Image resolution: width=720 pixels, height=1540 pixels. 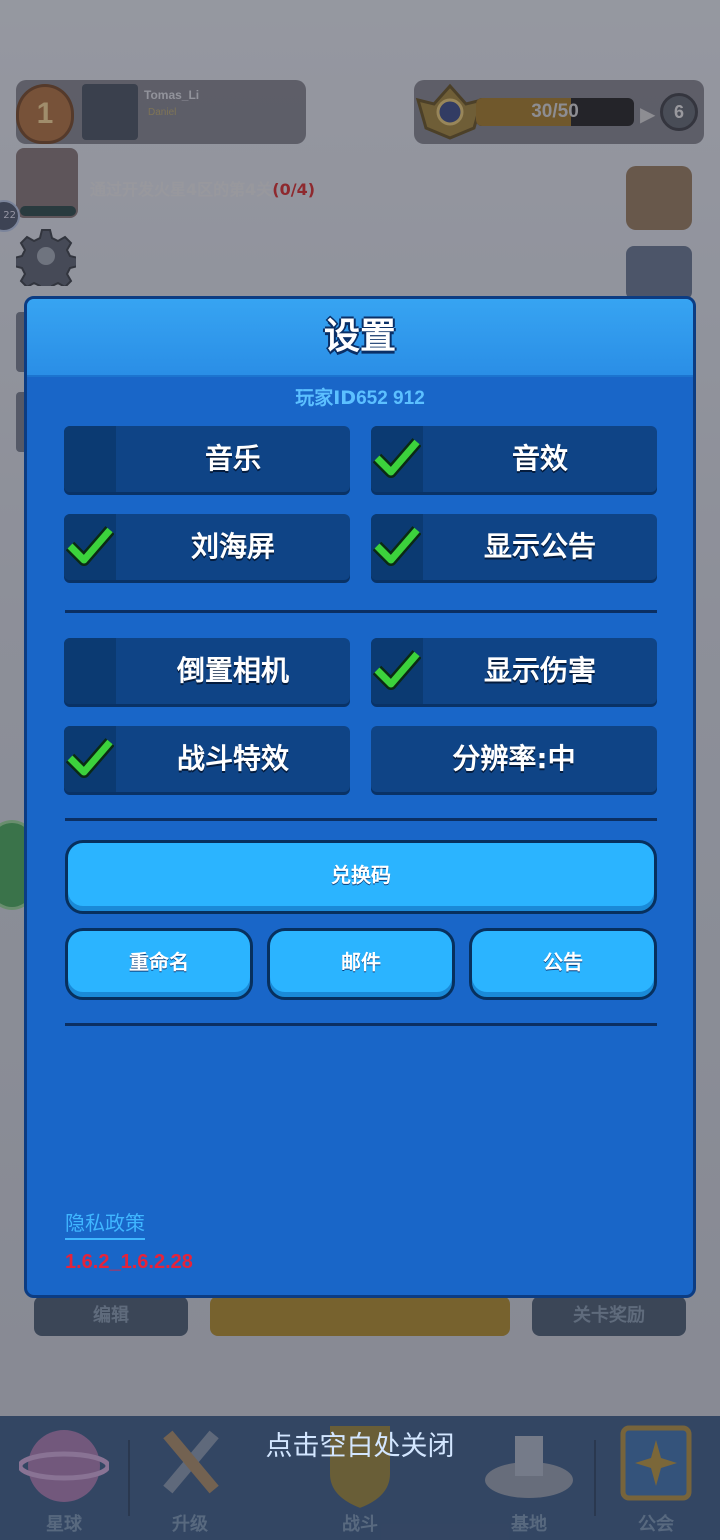 I want to click on resolution-button: 分辨率:中, so click(x=514, y=759).